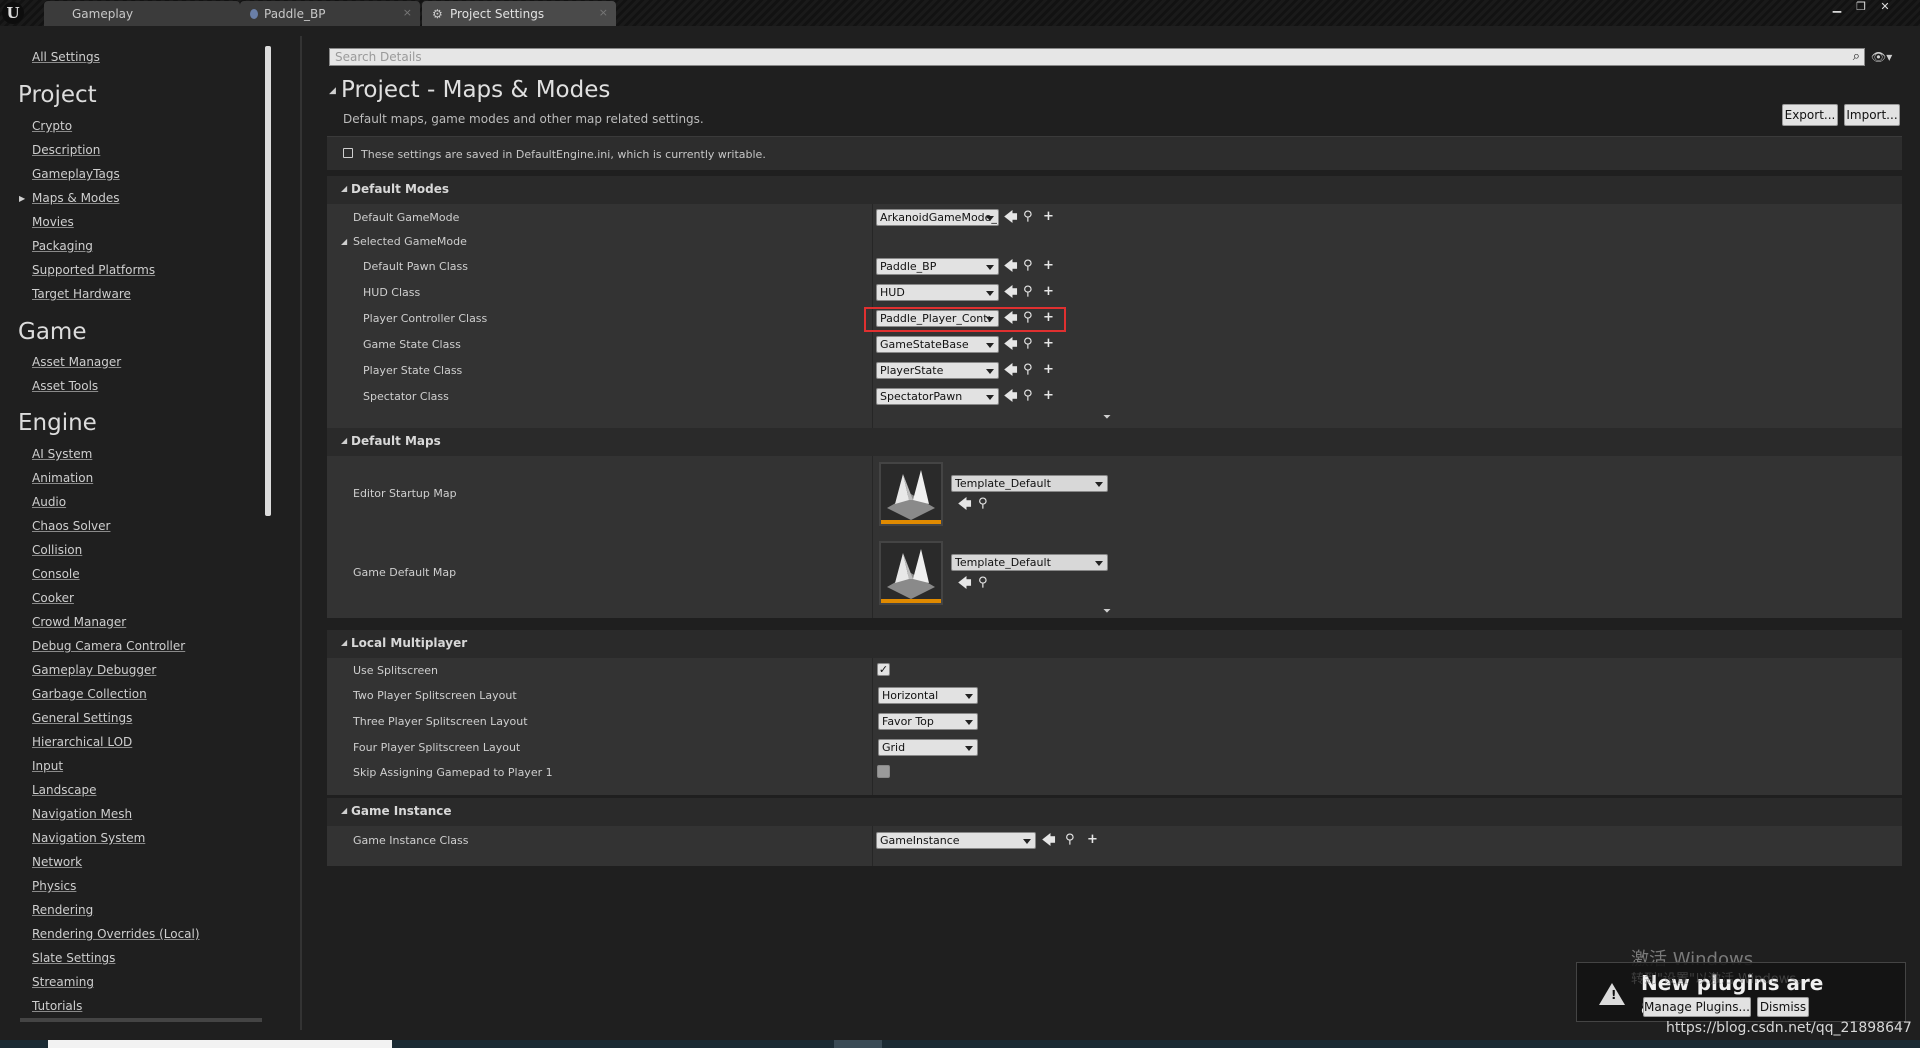 Image resolution: width=1920 pixels, height=1048 pixels. Describe the element at coordinates (62, 910) in the screenshot. I see `sidebar-item-rendering: Rendering` at that location.